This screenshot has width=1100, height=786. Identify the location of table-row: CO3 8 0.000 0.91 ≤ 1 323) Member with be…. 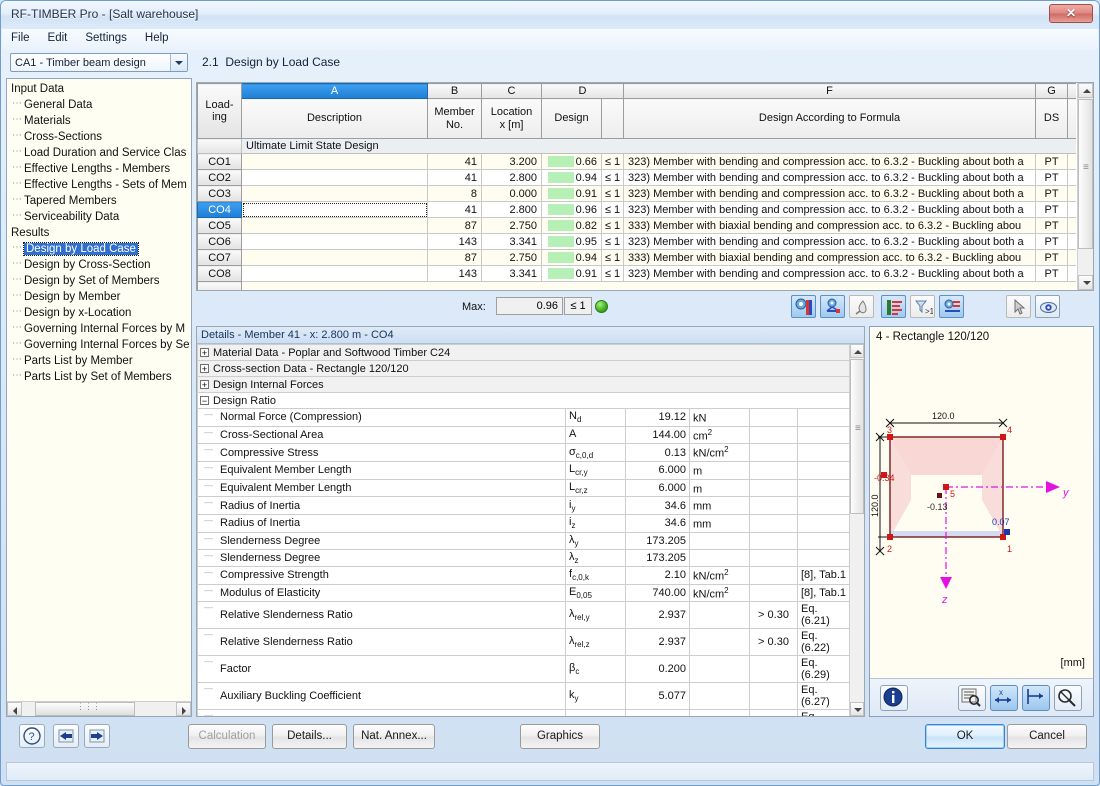
(636, 193).